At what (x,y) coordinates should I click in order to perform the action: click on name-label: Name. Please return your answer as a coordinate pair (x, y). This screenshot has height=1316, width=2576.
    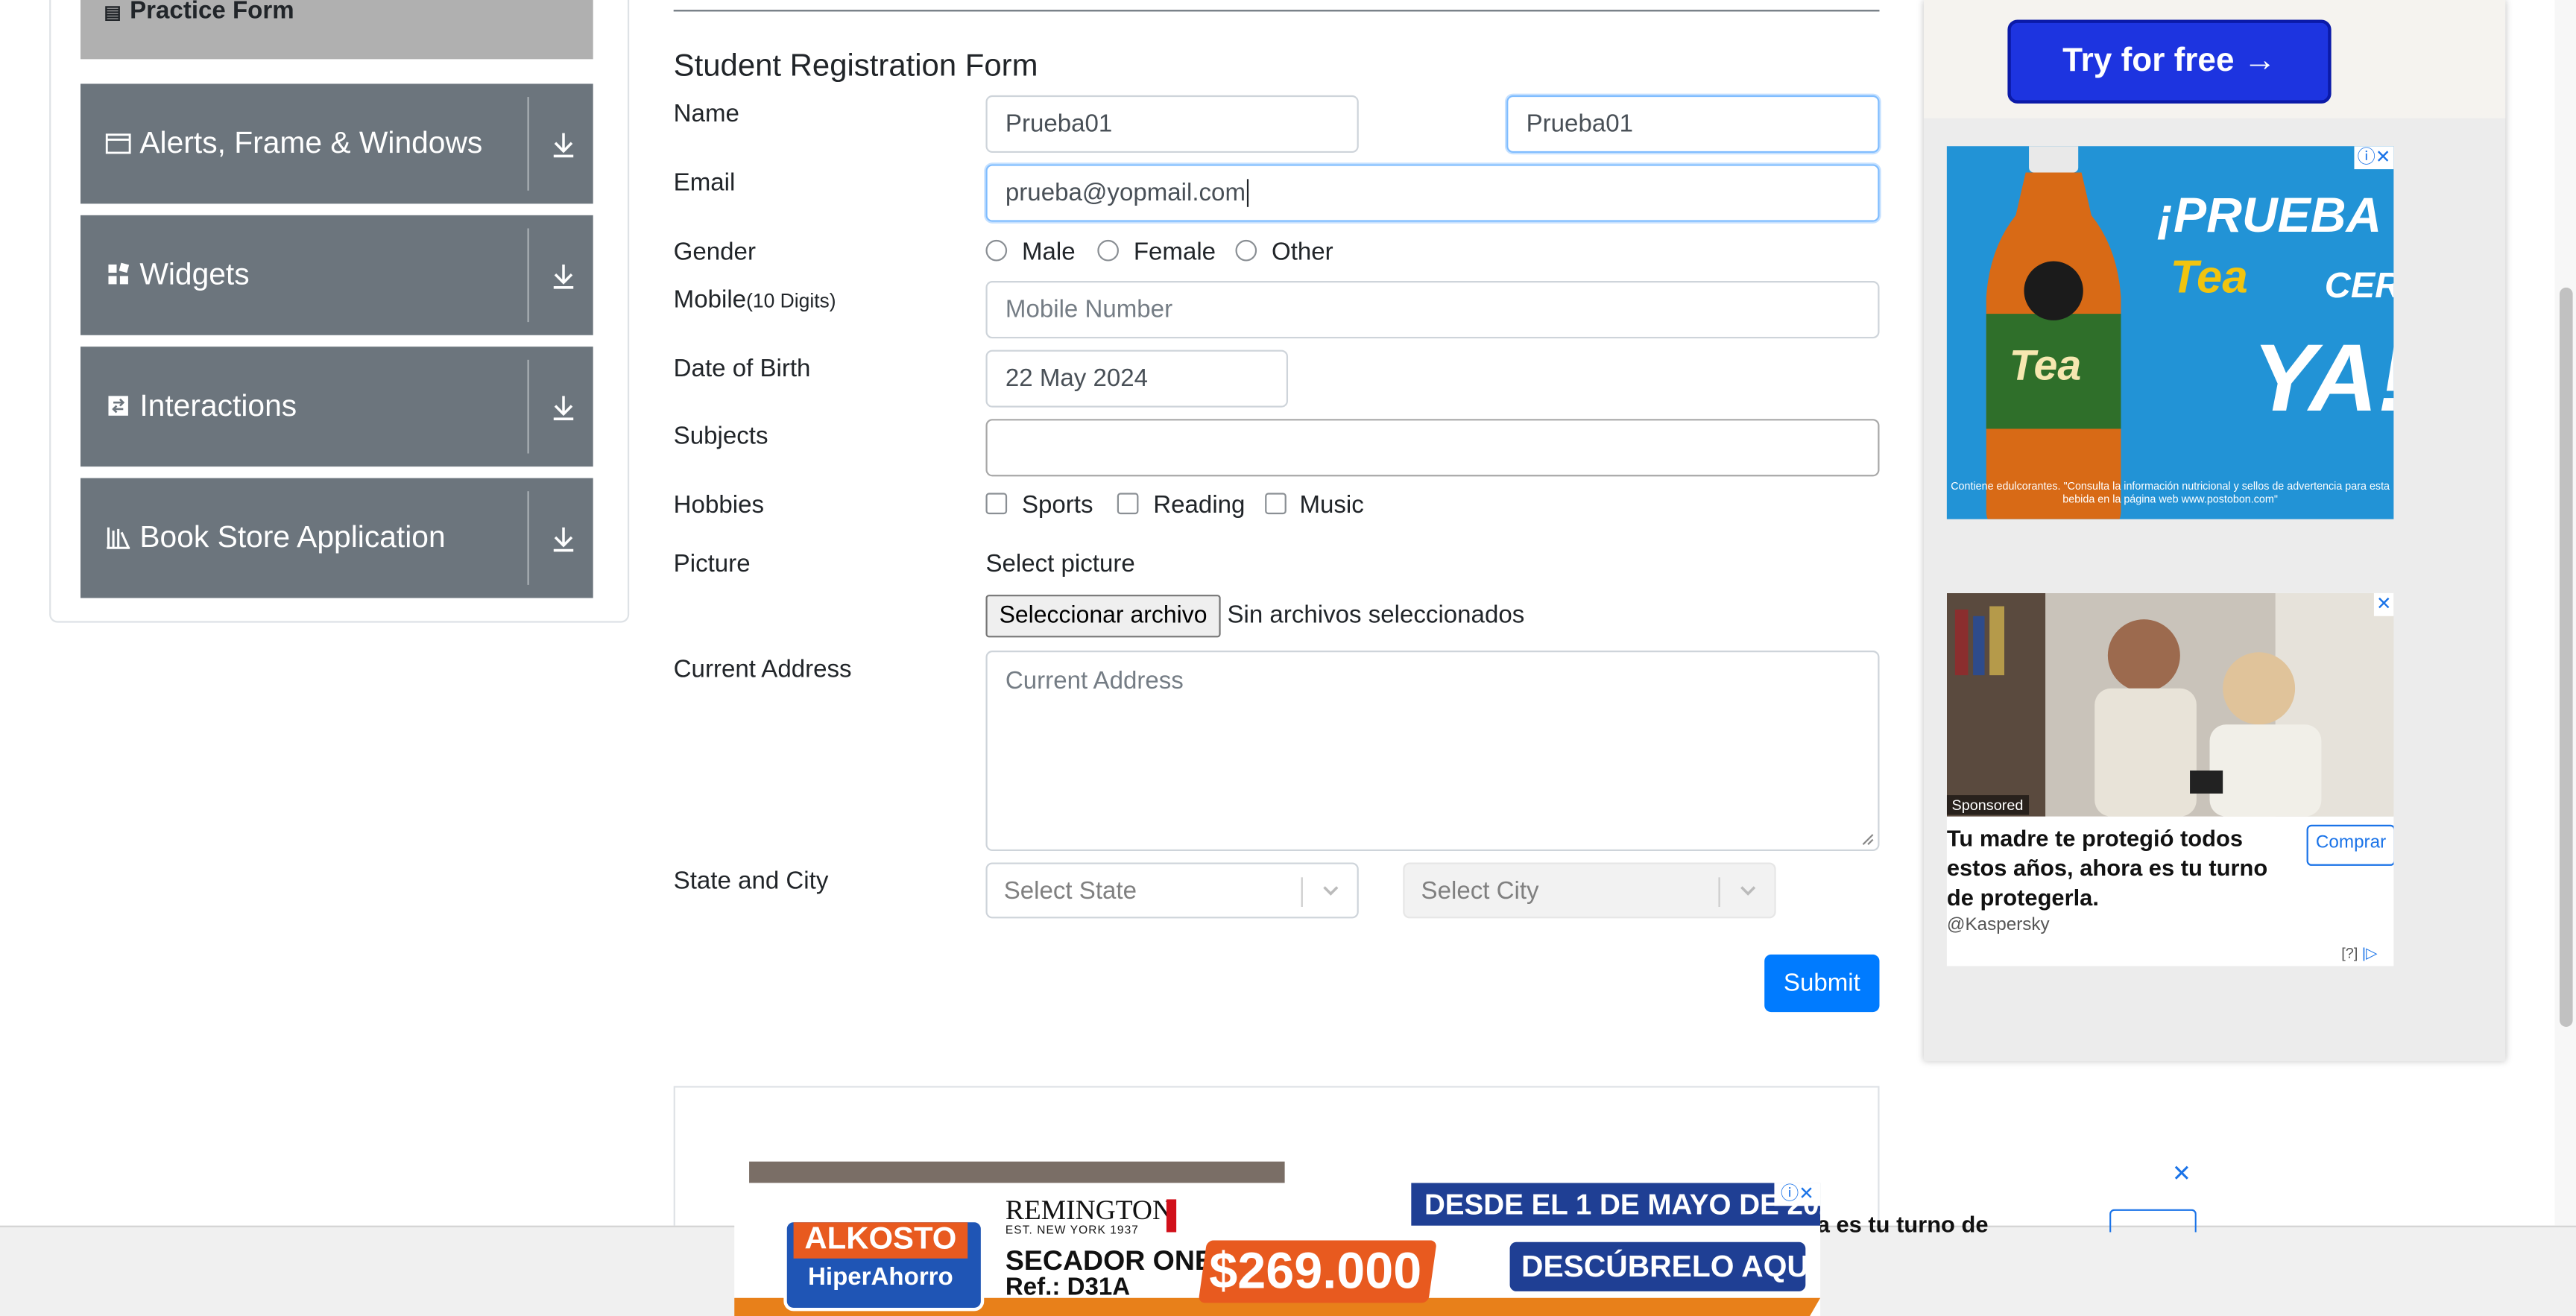
    Looking at the image, I should click on (706, 114).